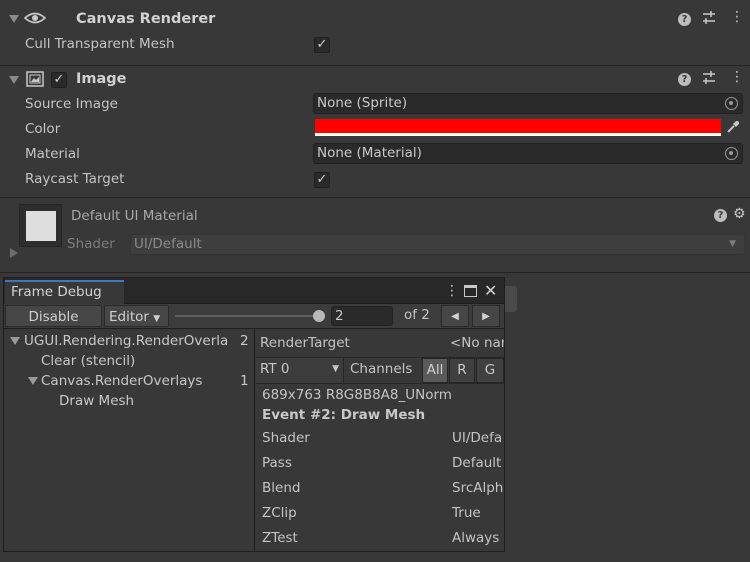  What do you see at coordinates (478, 488) in the screenshot?
I see `prop-value: SrcAlph` at bounding box center [478, 488].